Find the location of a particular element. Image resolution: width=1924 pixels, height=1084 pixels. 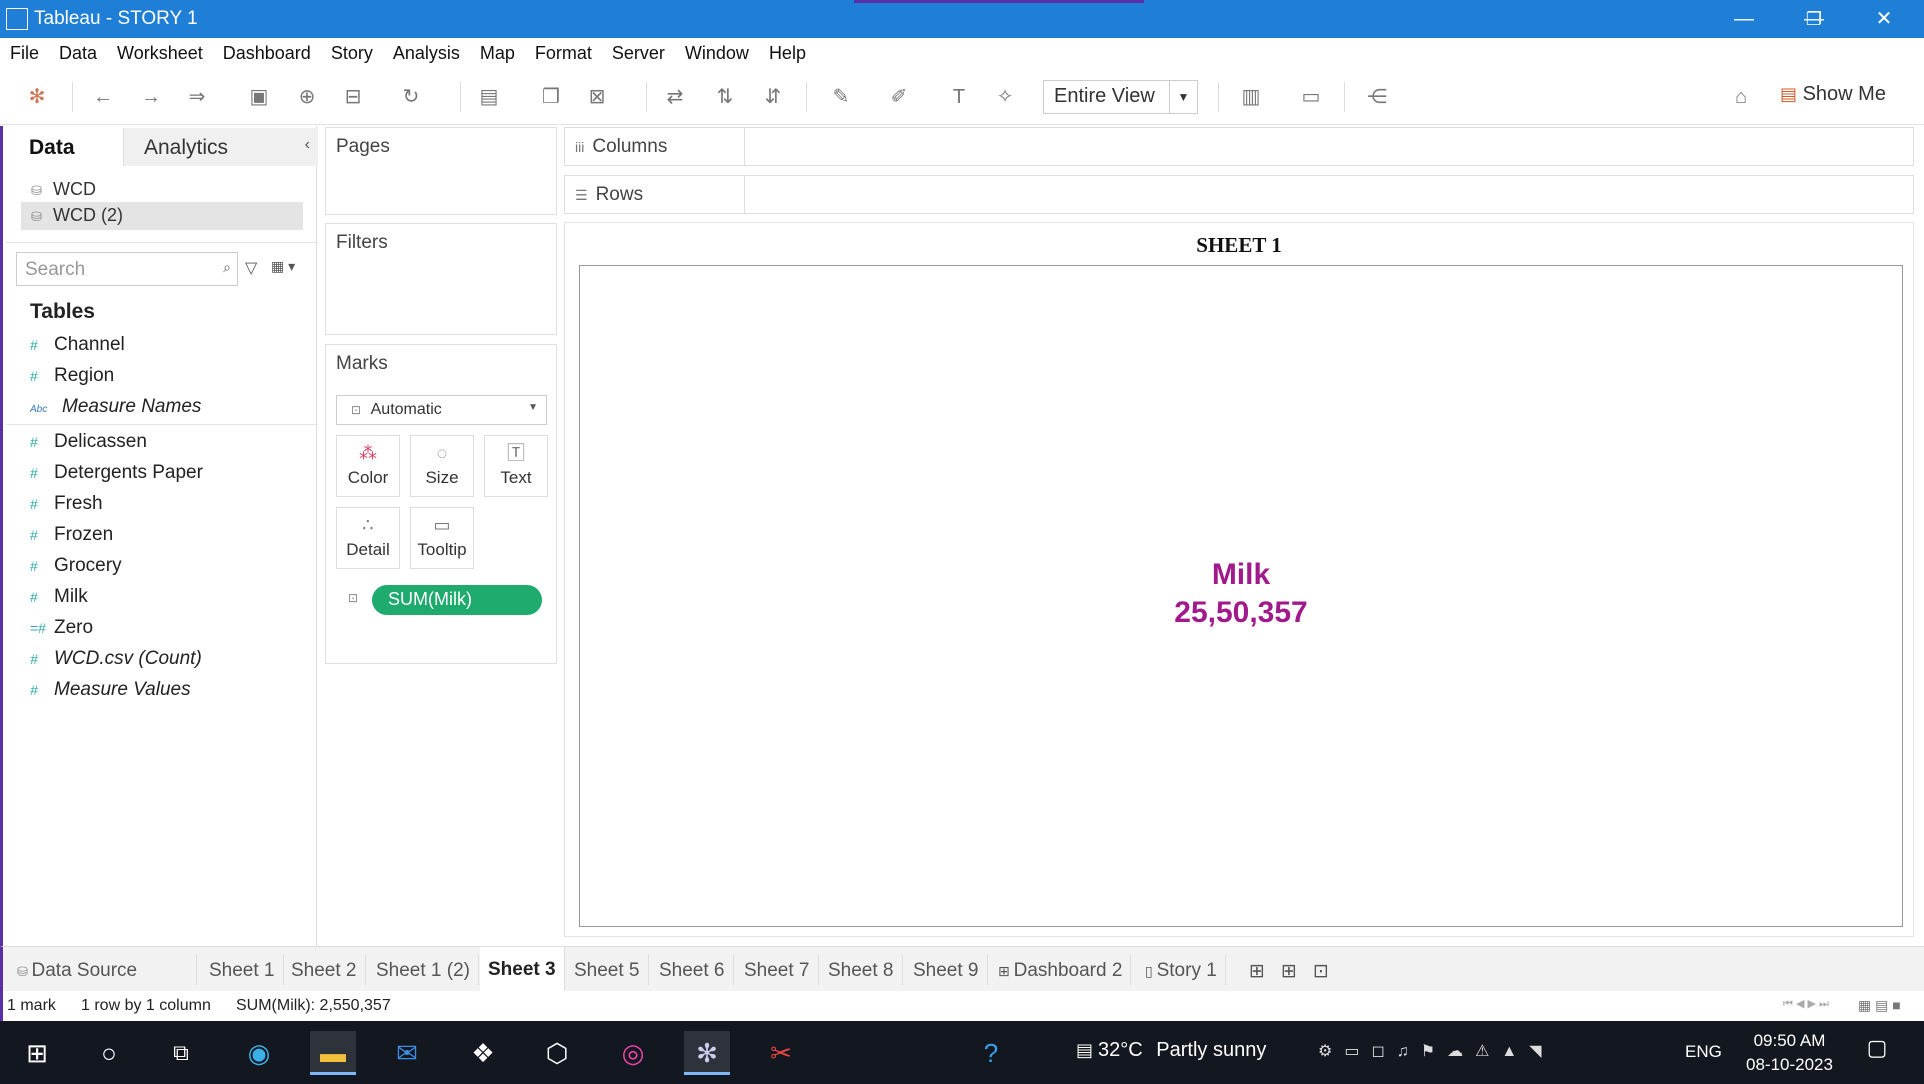

filter-icon: ▽ is located at coordinates (251, 268).